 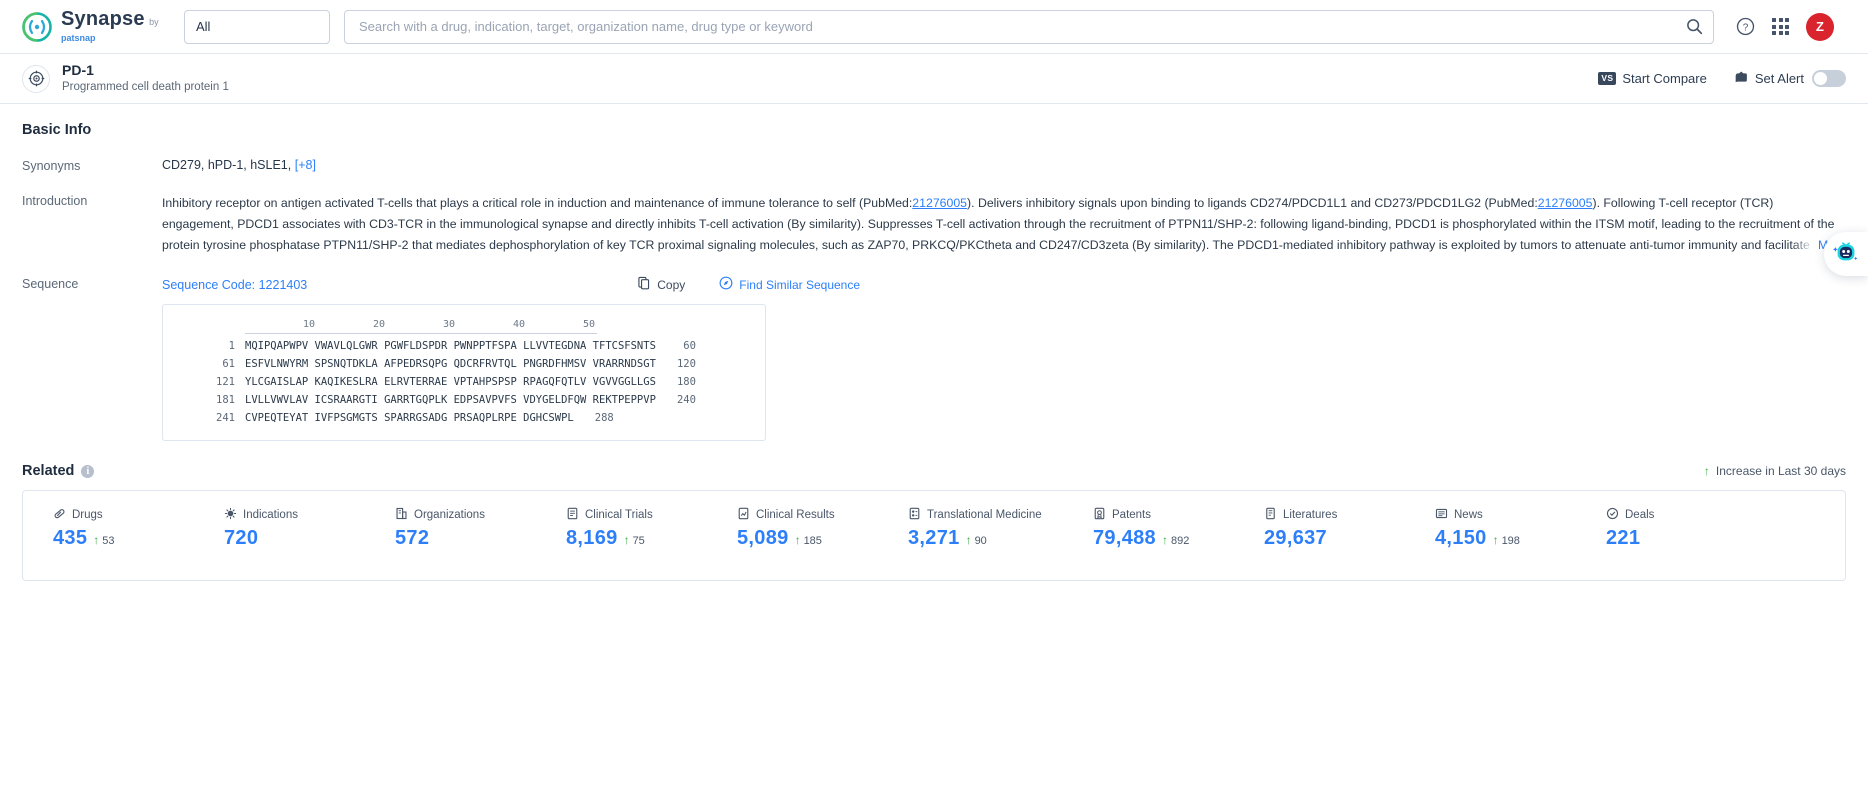 I want to click on introduction-label: Introduction, so click(x=55, y=201).